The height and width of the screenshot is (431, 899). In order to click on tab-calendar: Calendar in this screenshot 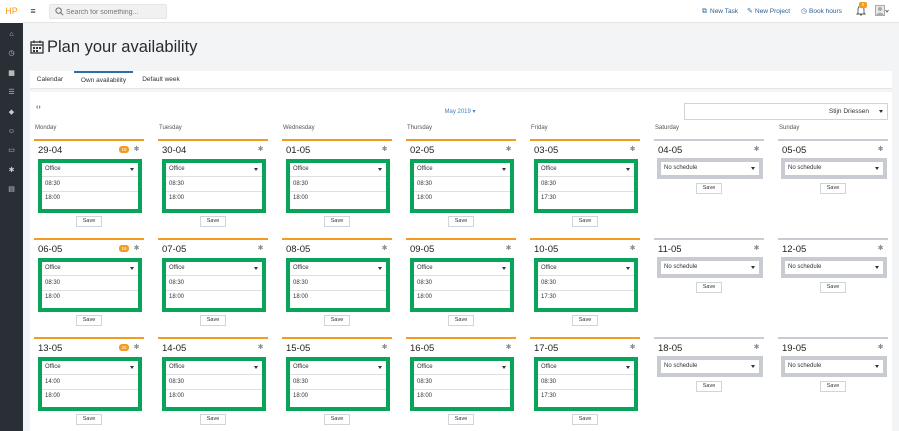, I will do `click(50, 80)`.